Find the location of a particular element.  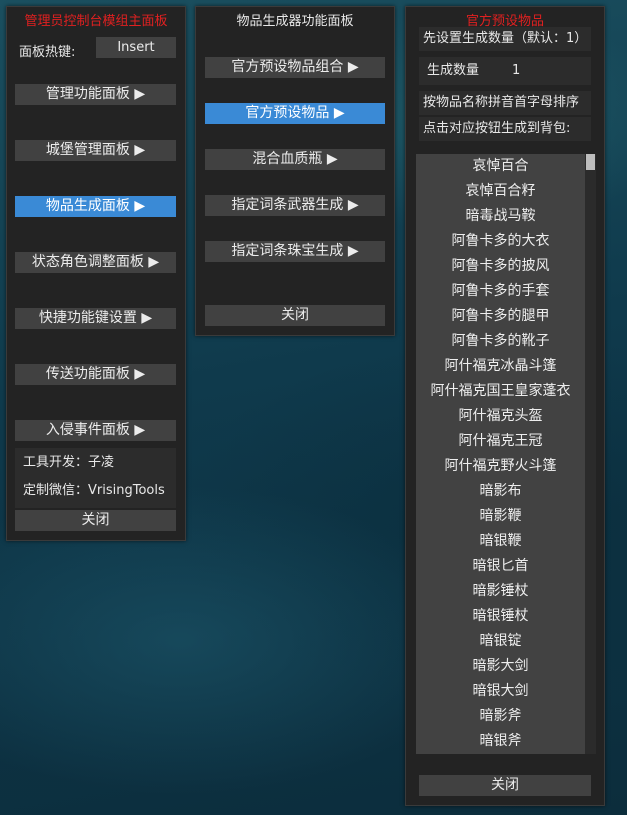

item-list-button: 哀悼百合籽 is located at coordinates (500, 191).